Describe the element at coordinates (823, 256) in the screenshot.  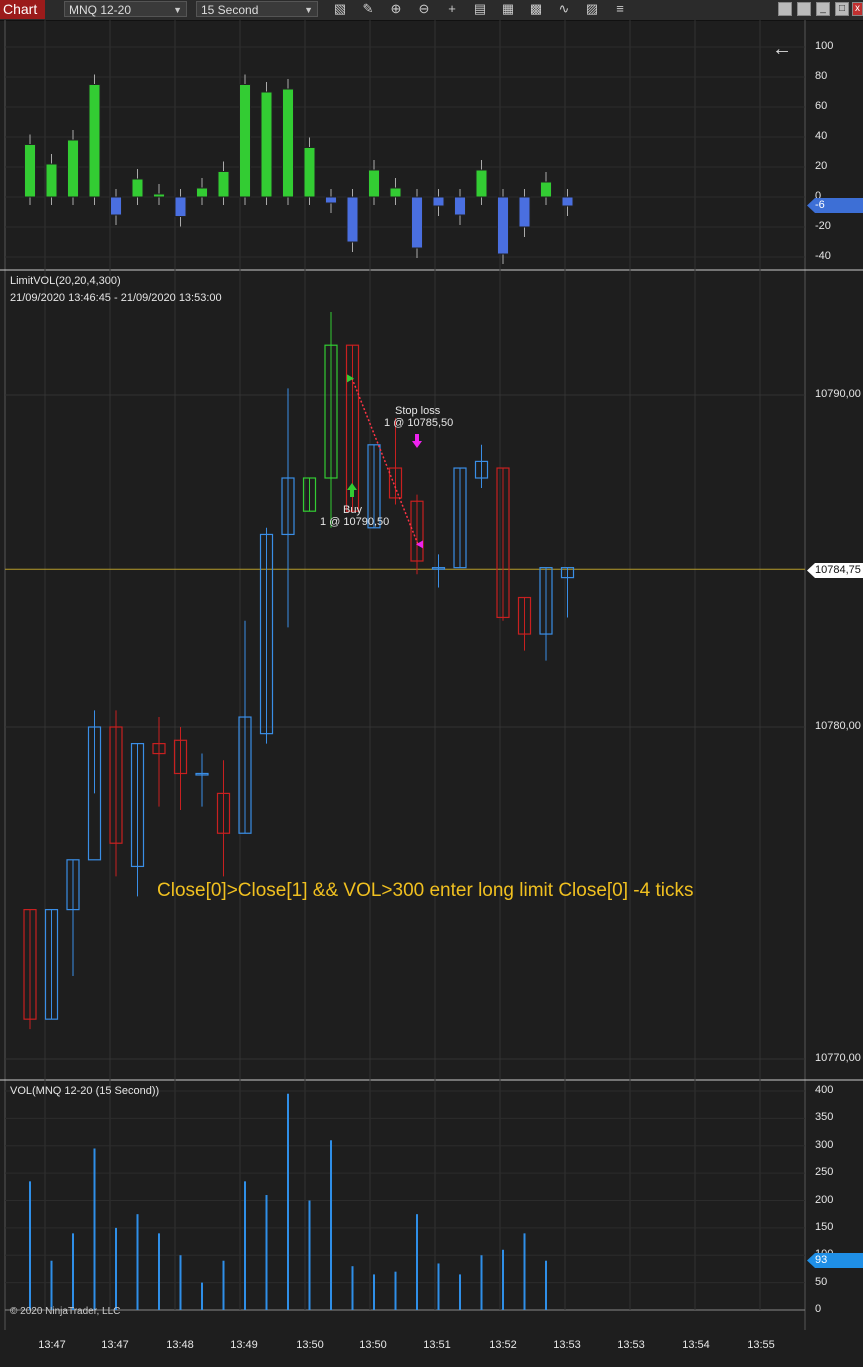
I see `top-axis-tick: -40` at that location.